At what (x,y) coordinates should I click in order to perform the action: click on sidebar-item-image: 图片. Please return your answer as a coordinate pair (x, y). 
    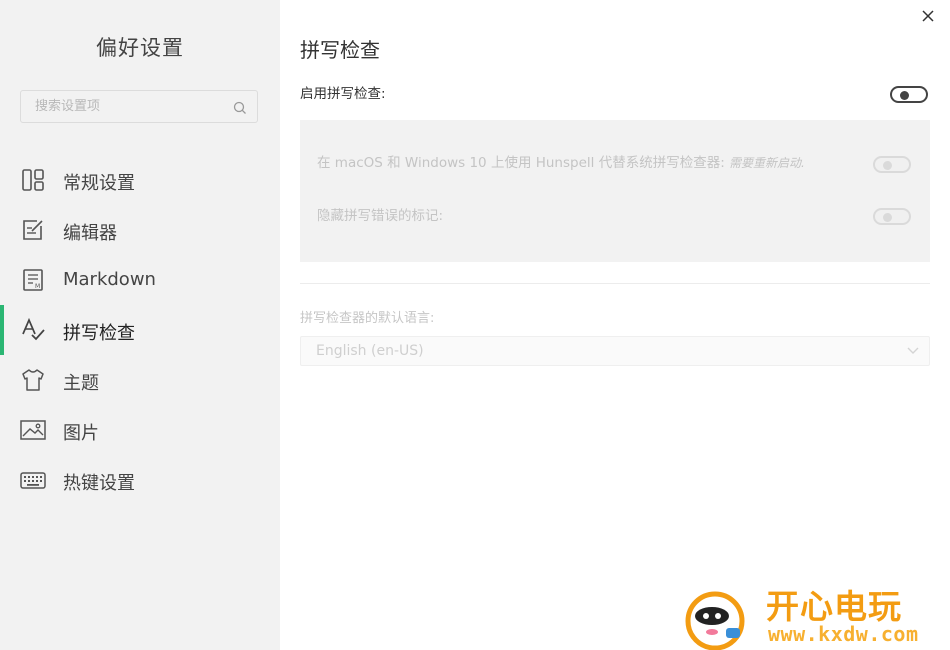
    Looking at the image, I should click on (140, 430).